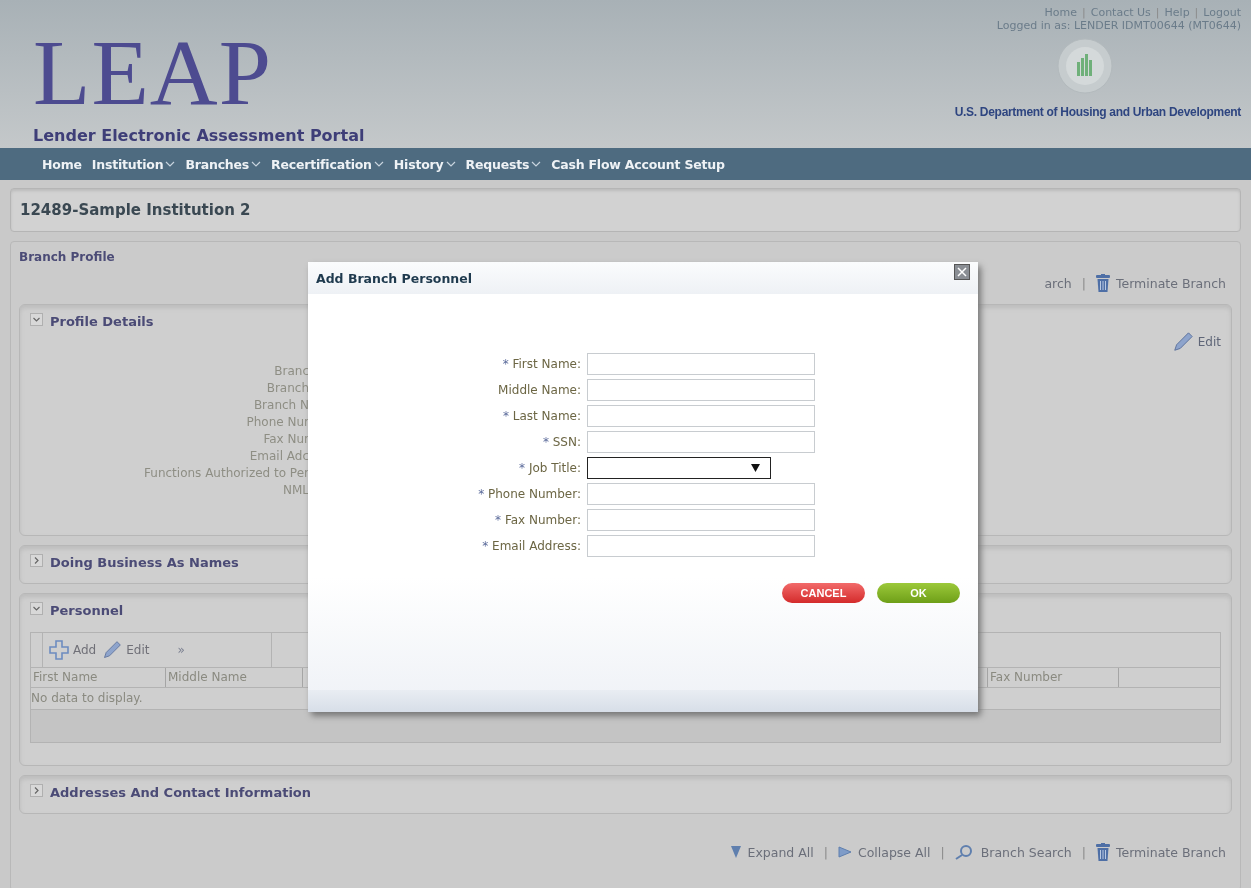 This screenshot has height=888, width=1251. Describe the element at coordinates (1222, 12) in the screenshot. I see `header-link: Logout` at that location.